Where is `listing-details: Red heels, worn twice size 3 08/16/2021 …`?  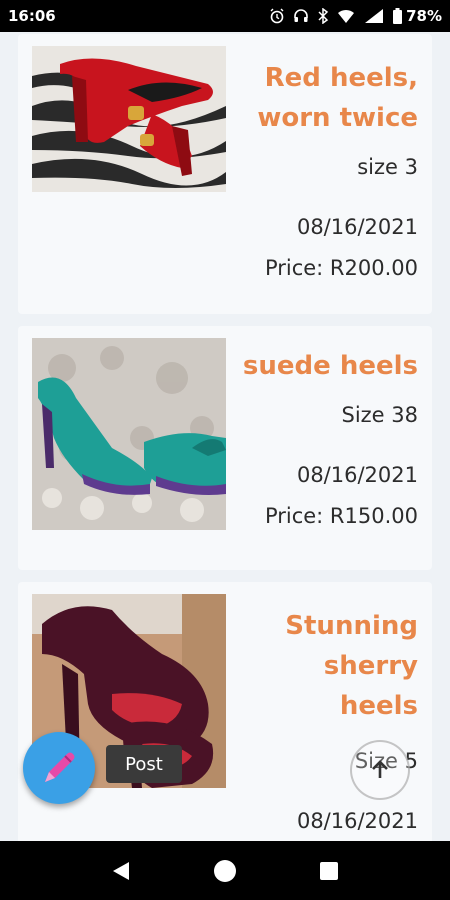
listing-details: Red heels, worn twice size 3 08/16/2021 … is located at coordinates (318, 170).